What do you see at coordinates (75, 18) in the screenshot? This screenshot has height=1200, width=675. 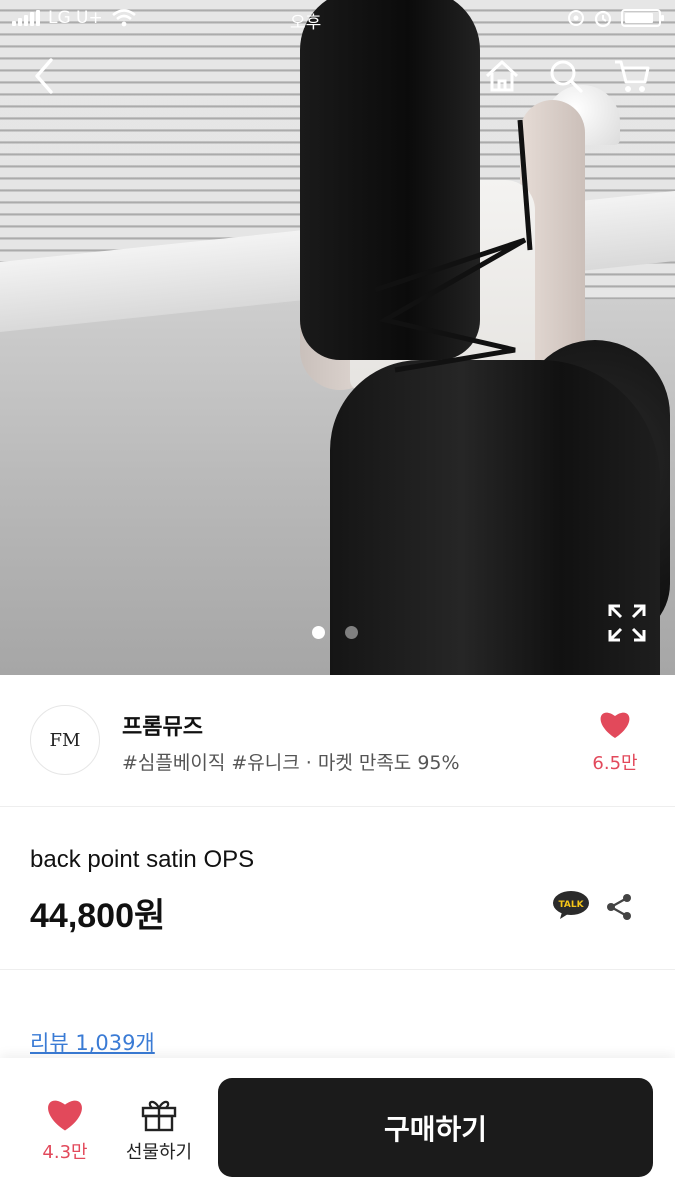 I see `carrier-name: LG U+` at bounding box center [75, 18].